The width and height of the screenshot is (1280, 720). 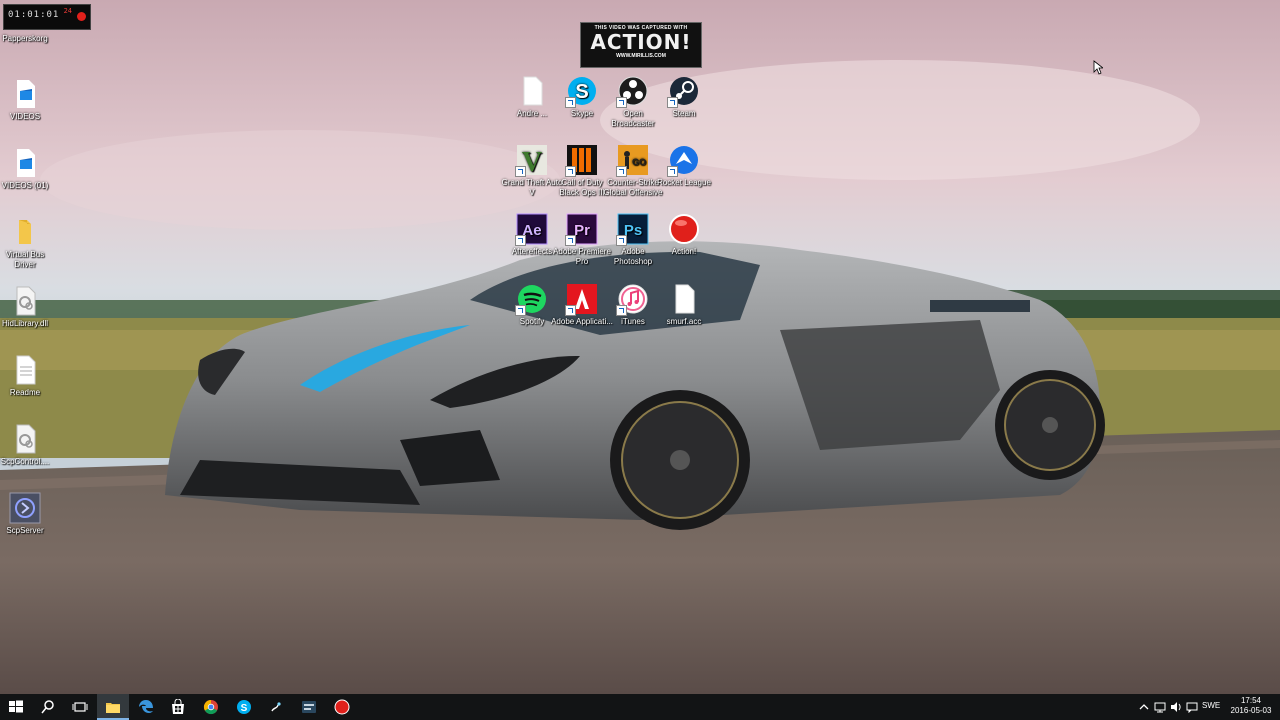 I want to click on adobe-icon, so click(x=581, y=299).